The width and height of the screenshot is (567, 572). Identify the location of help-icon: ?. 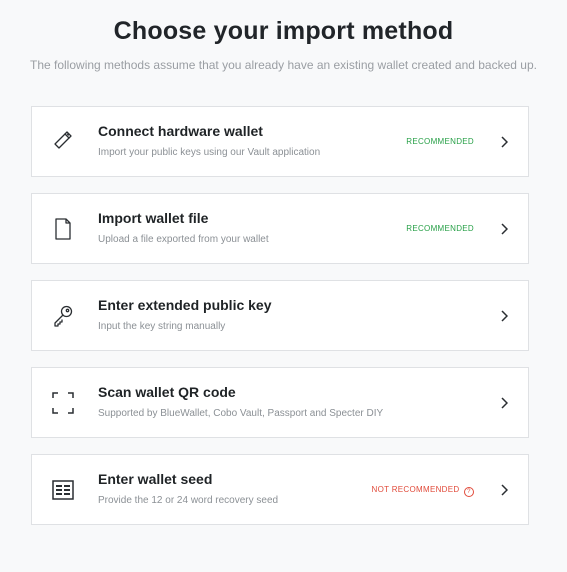
(469, 492).